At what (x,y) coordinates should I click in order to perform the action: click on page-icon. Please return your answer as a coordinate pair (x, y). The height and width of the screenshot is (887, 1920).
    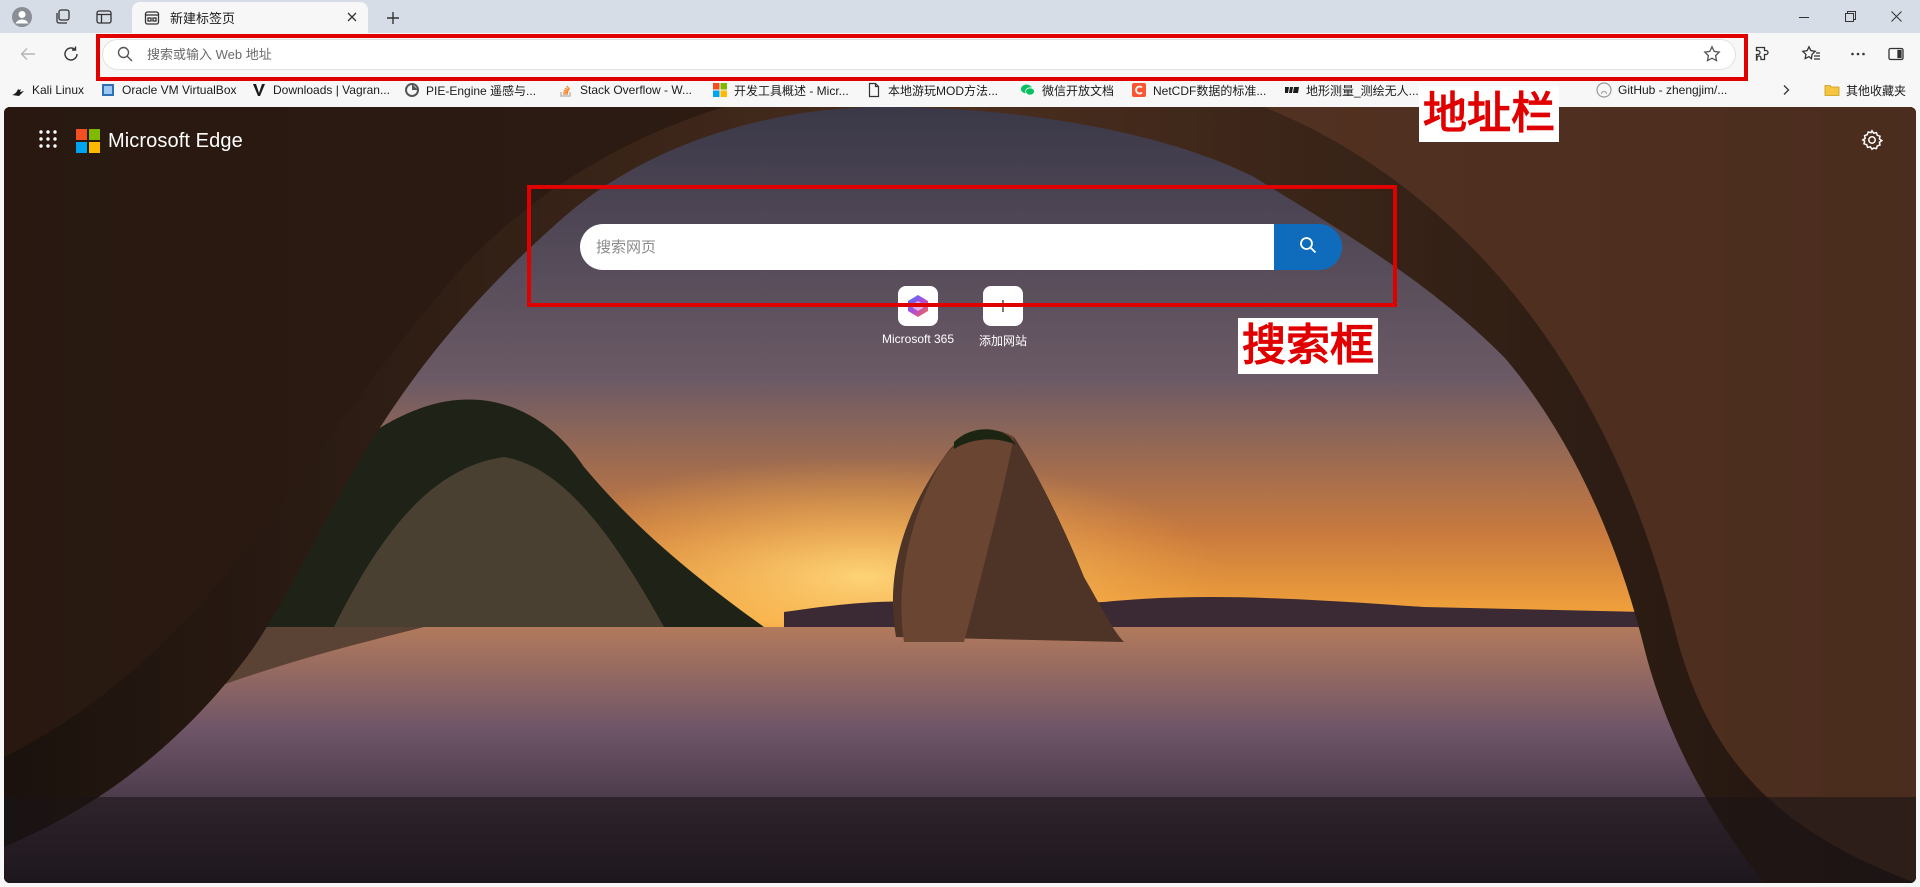
    Looking at the image, I should click on (874, 90).